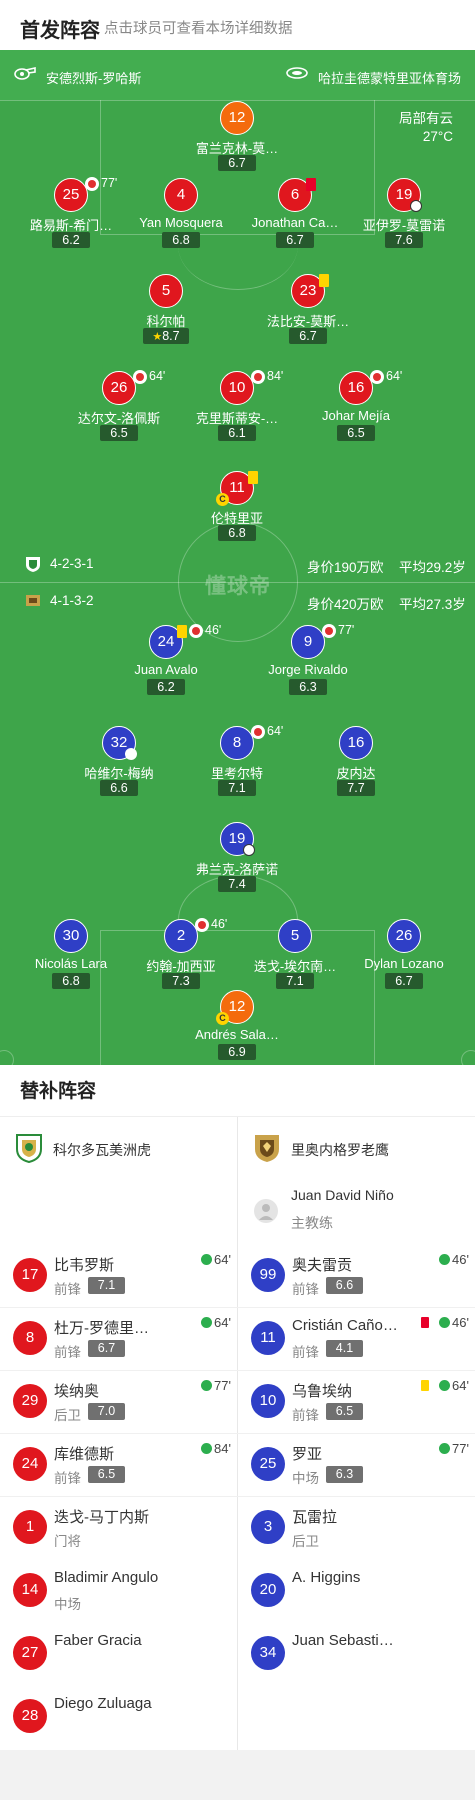 This screenshot has width=475, height=1800. Describe the element at coordinates (404, 215) in the screenshot. I see `player-home-19: 19 亚伊罗-莫雷诺 7.6` at that location.